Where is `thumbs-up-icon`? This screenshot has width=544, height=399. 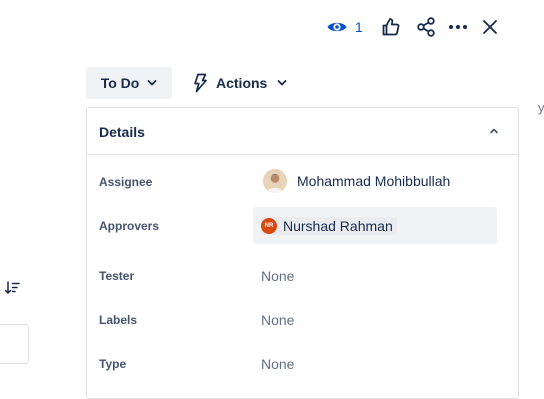
thumbs-up-icon is located at coordinates (391, 27).